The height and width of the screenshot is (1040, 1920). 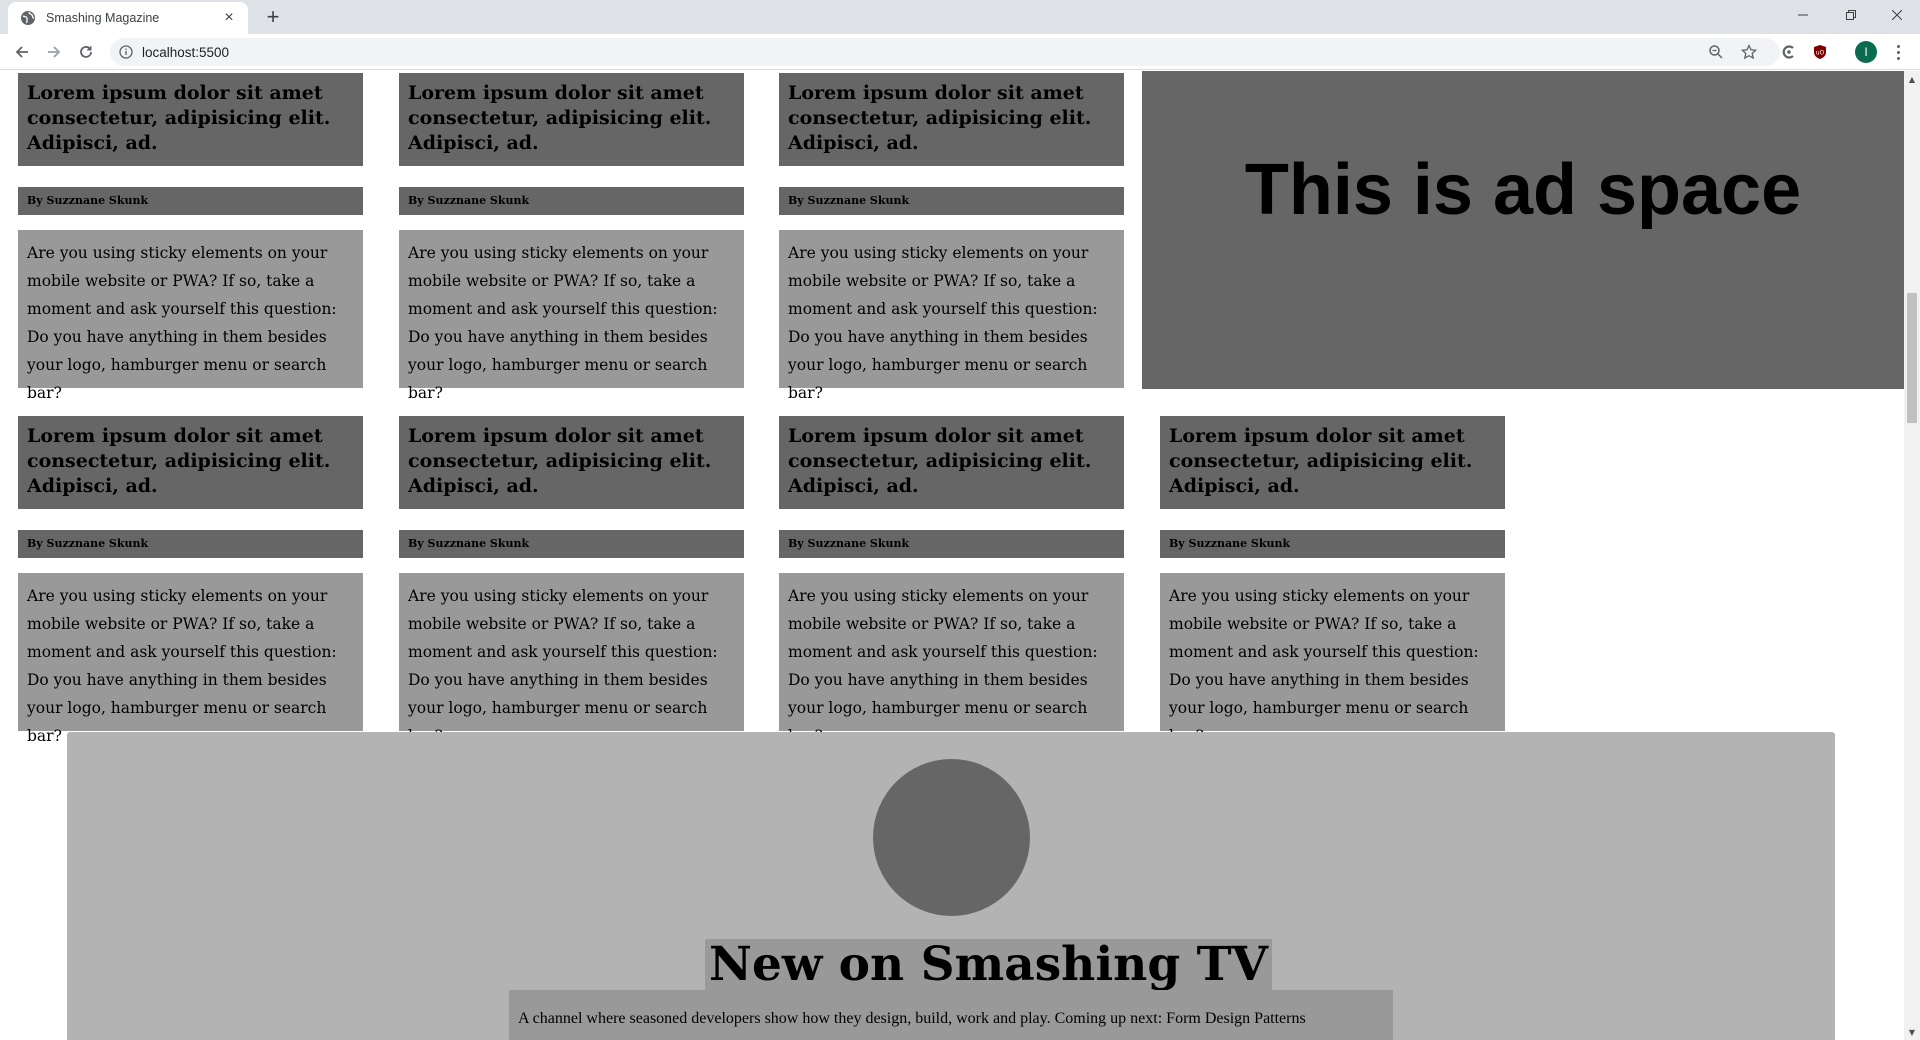 What do you see at coordinates (229, 18) in the screenshot?
I see `tab-close-icon: ×` at bounding box center [229, 18].